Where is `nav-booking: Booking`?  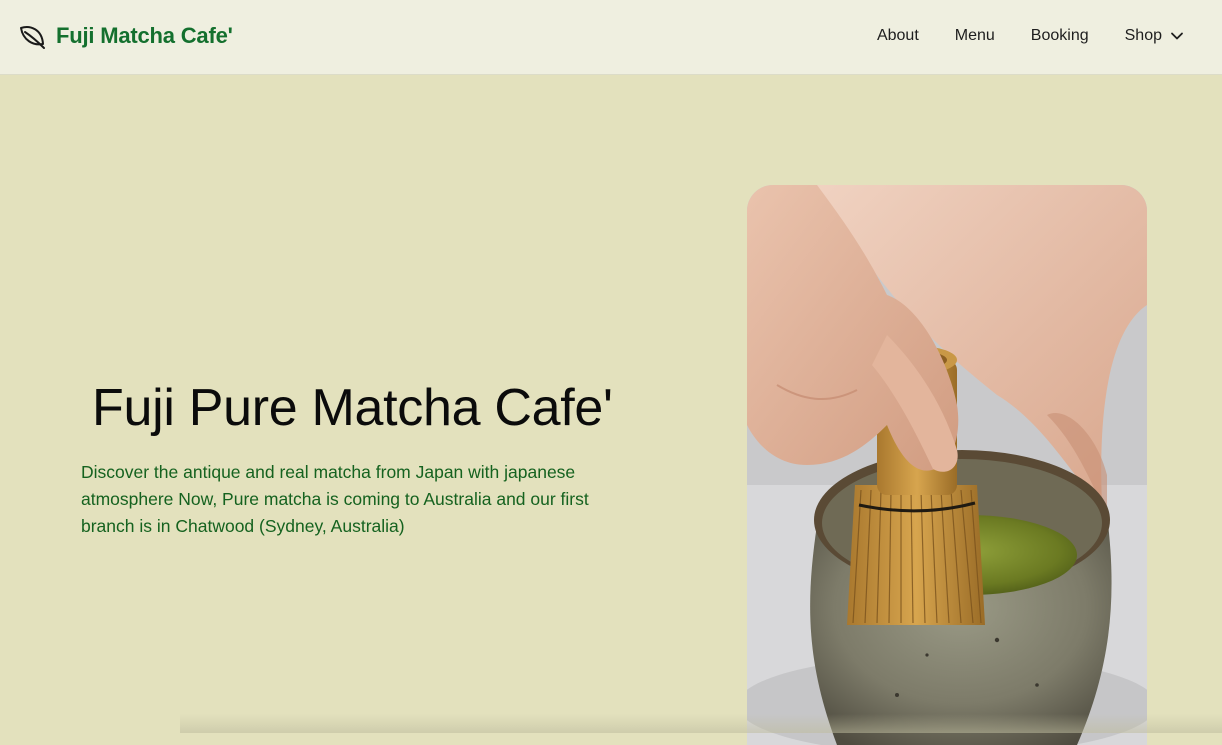 nav-booking: Booking is located at coordinates (1060, 36).